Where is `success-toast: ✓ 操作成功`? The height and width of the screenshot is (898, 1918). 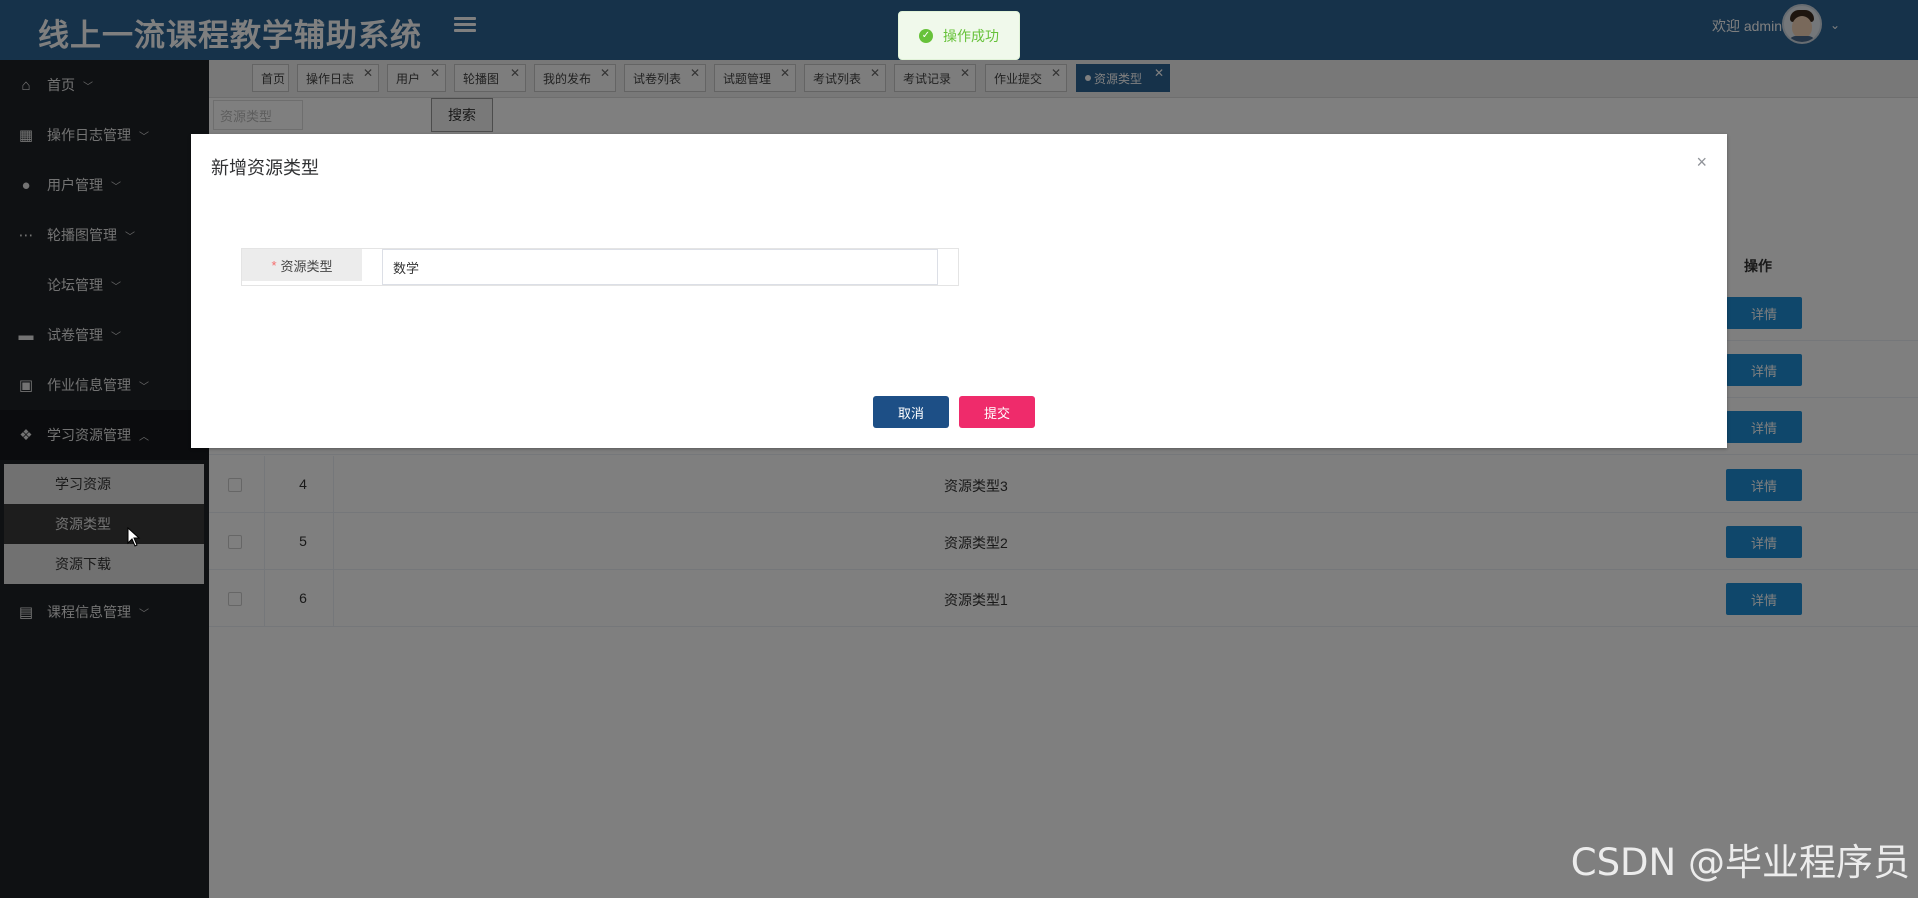 success-toast: ✓ 操作成功 is located at coordinates (959, 35).